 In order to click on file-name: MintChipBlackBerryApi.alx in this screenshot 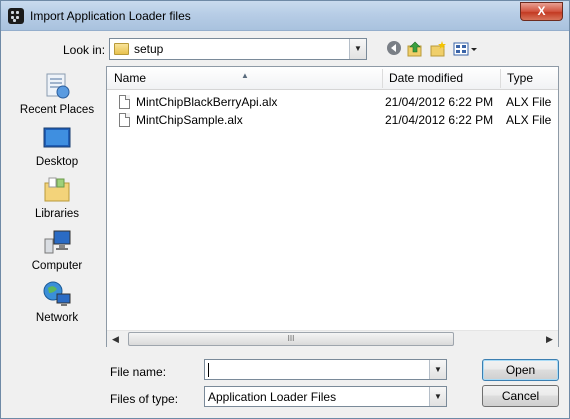, I will do `click(207, 102)`.